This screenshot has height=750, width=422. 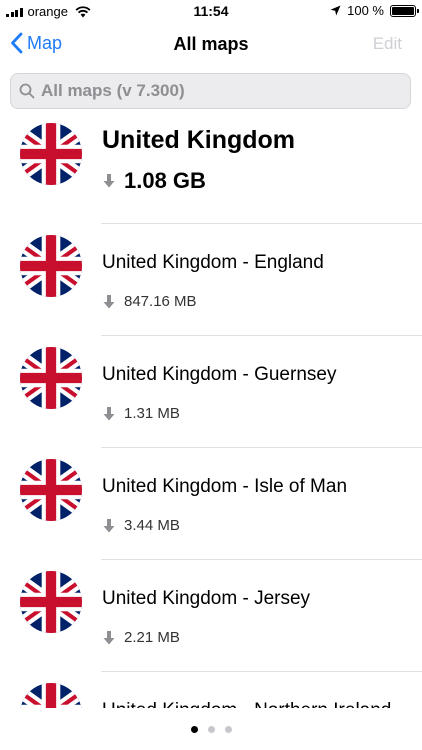 I want to click on map-size: 1.31 MB, so click(x=141, y=413).